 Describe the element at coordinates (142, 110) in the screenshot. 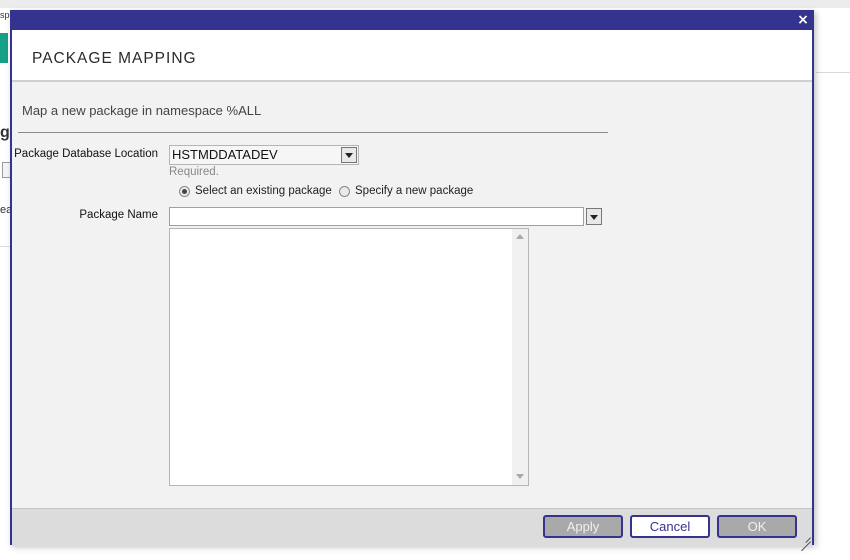

I see `dialog-description: Map a new package in namespace %ALL` at that location.